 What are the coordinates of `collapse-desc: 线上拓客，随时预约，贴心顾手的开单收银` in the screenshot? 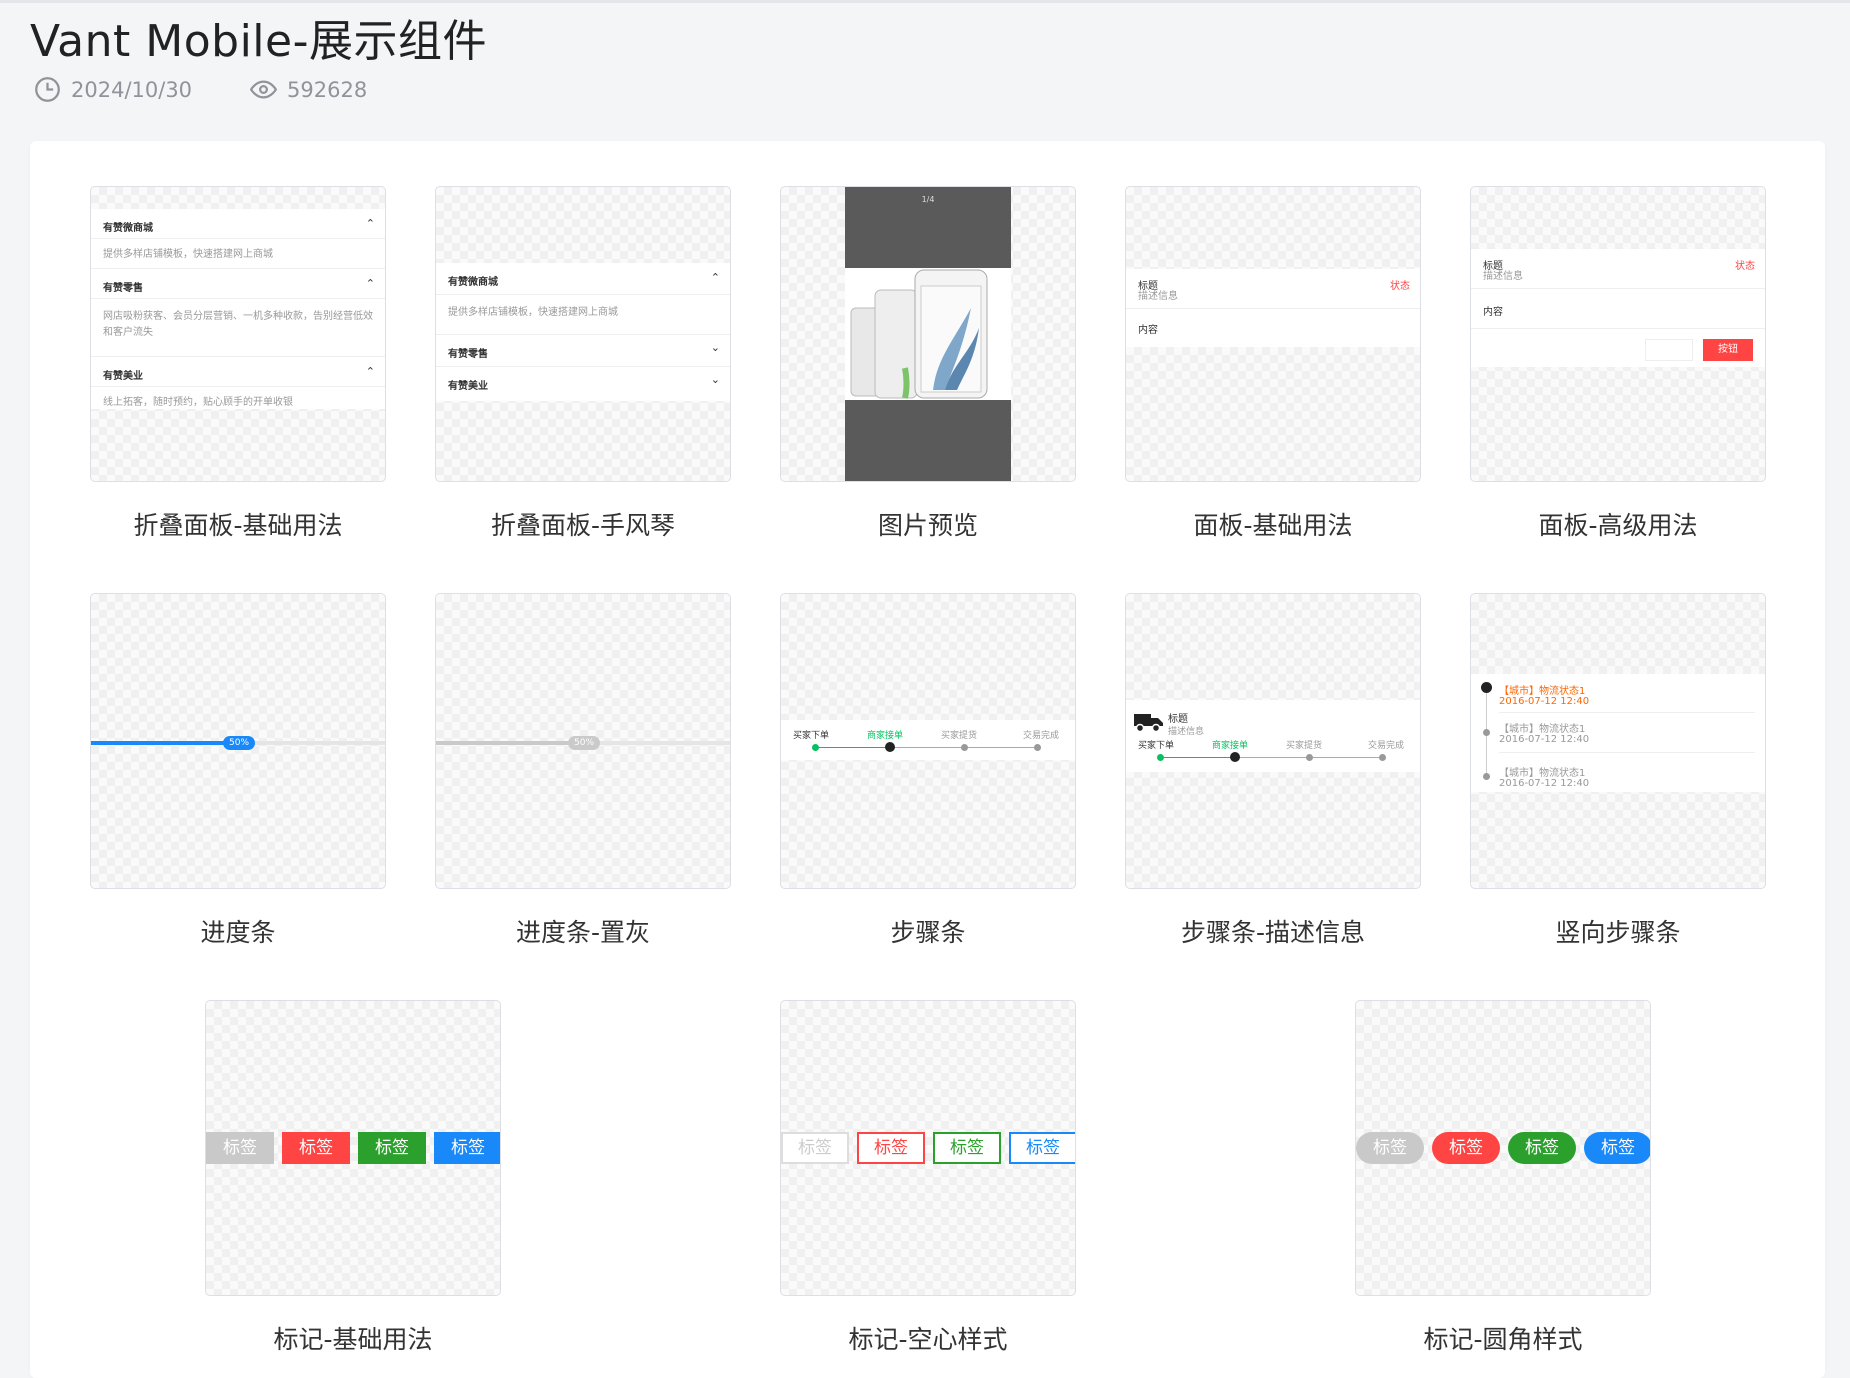 It's located at (198, 402).